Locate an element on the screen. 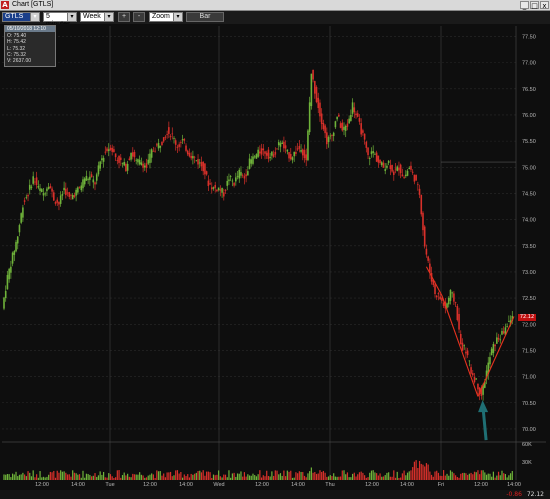 This screenshot has height=499, width=550. volume-tick-label: 30K is located at coordinates (527, 463).